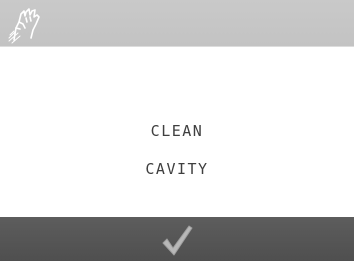  What do you see at coordinates (177, 169) in the screenshot?
I see `instruction-line-2: CAVITY` at bounding box center [177, 169].